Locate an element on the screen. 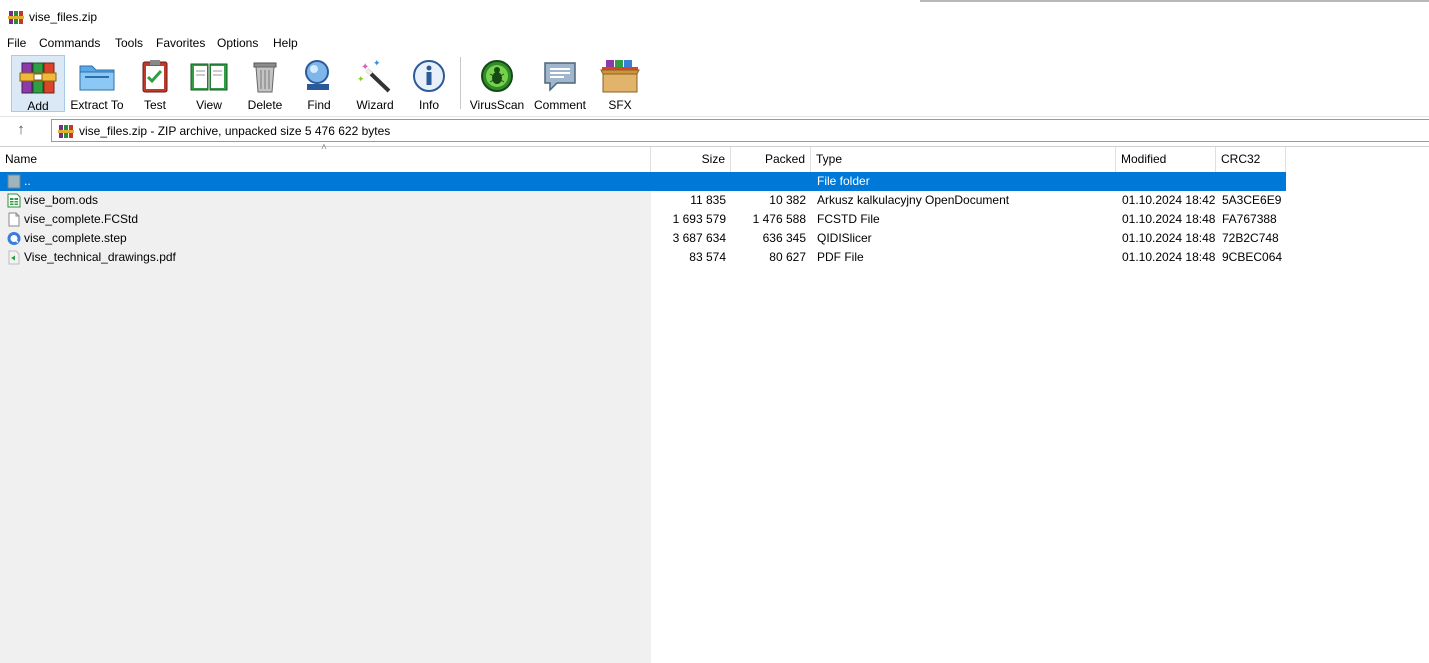 The height and width of the screenshot is (663, 1429). virusscan-button: VirusScan is located at coordinates (497, 83).